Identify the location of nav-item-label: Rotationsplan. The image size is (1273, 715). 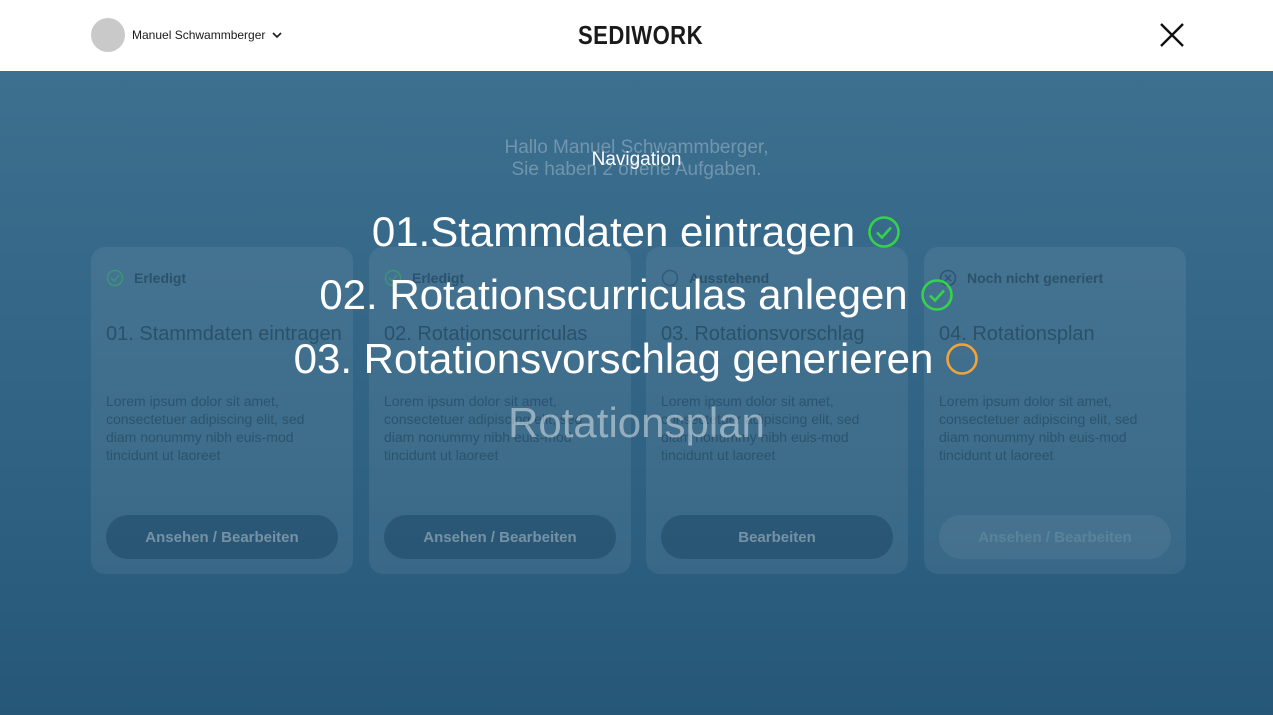
(636, 422).